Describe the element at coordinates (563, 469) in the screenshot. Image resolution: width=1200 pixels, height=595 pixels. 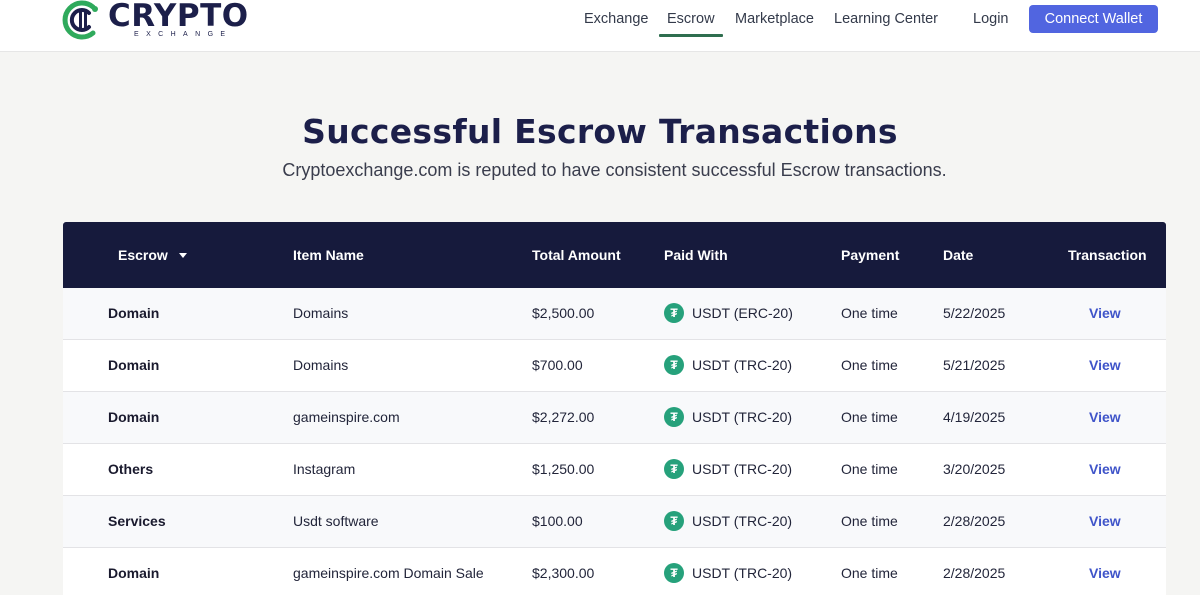
I see `row-amount: $1,250.00` at that location.